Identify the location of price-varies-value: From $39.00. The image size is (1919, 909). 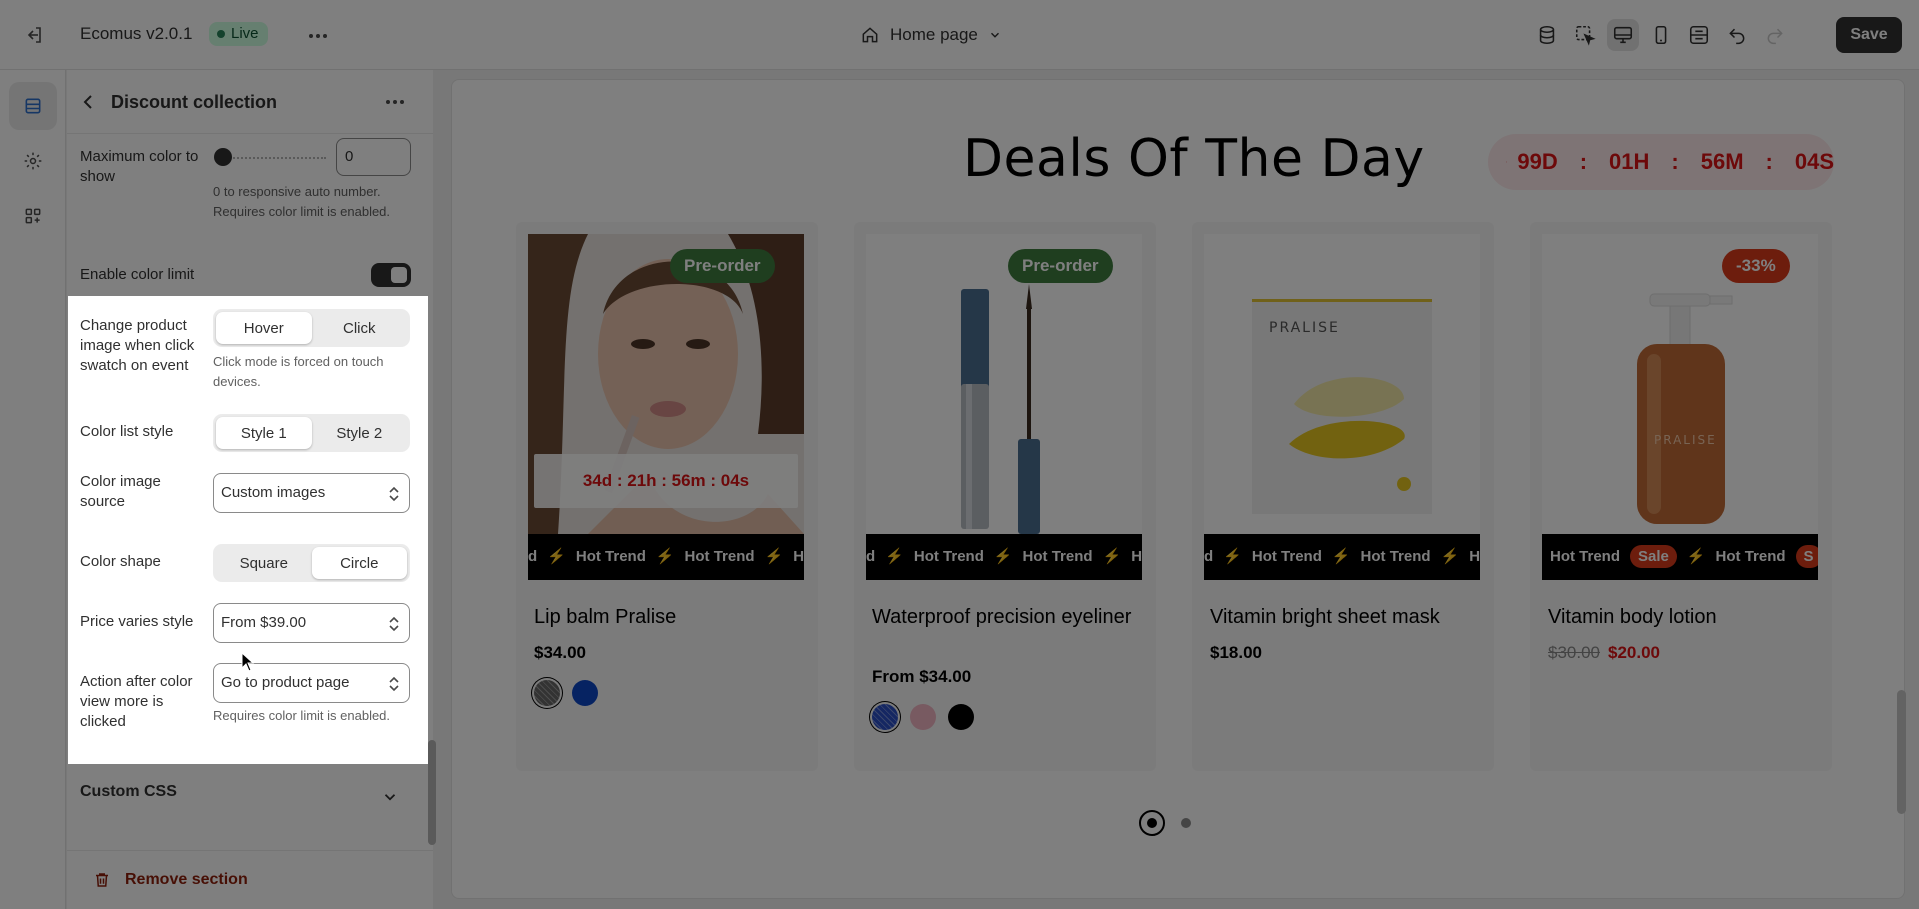
(264, 622).